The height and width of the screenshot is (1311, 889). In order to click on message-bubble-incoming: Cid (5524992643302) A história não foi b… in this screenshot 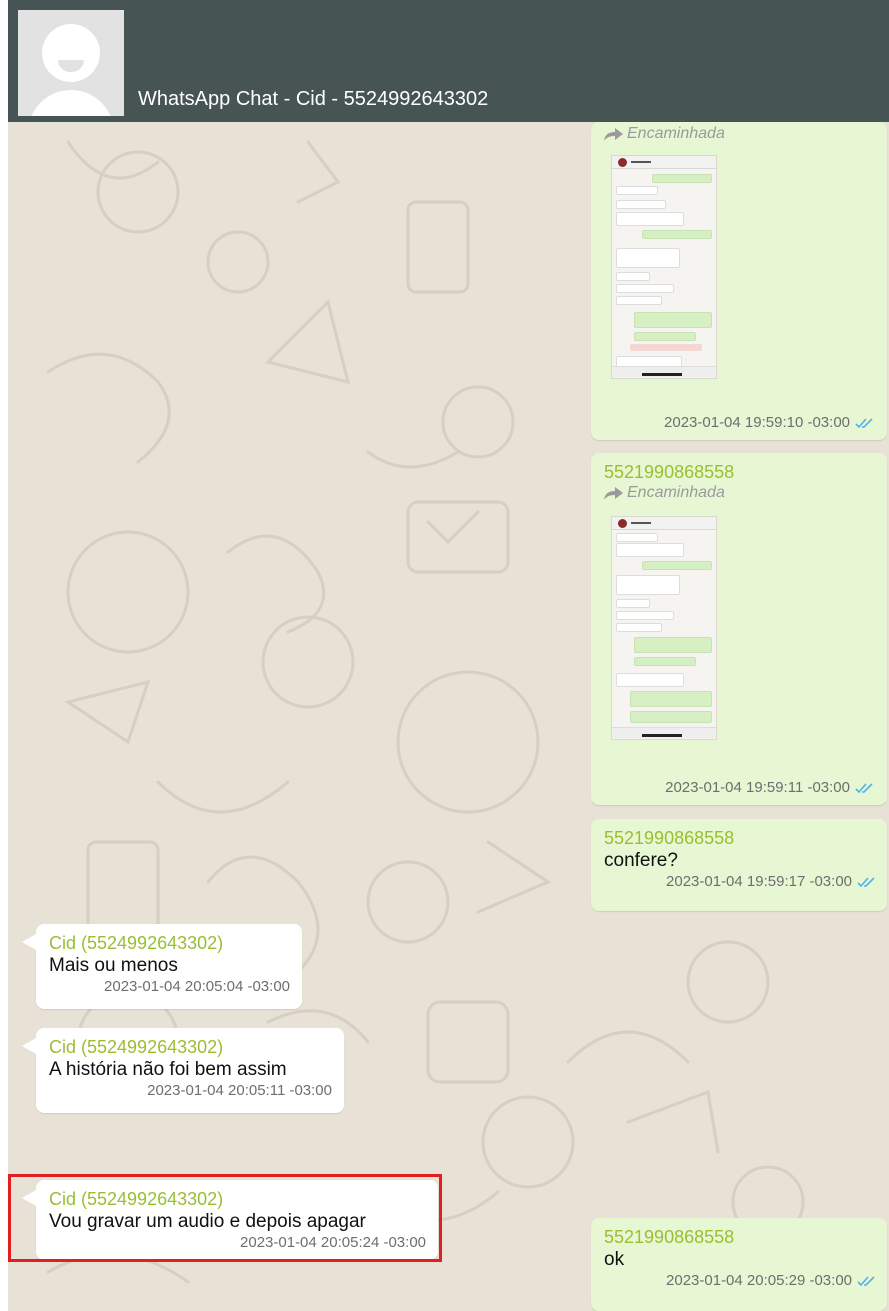, I will do `click(183, 1070)`.